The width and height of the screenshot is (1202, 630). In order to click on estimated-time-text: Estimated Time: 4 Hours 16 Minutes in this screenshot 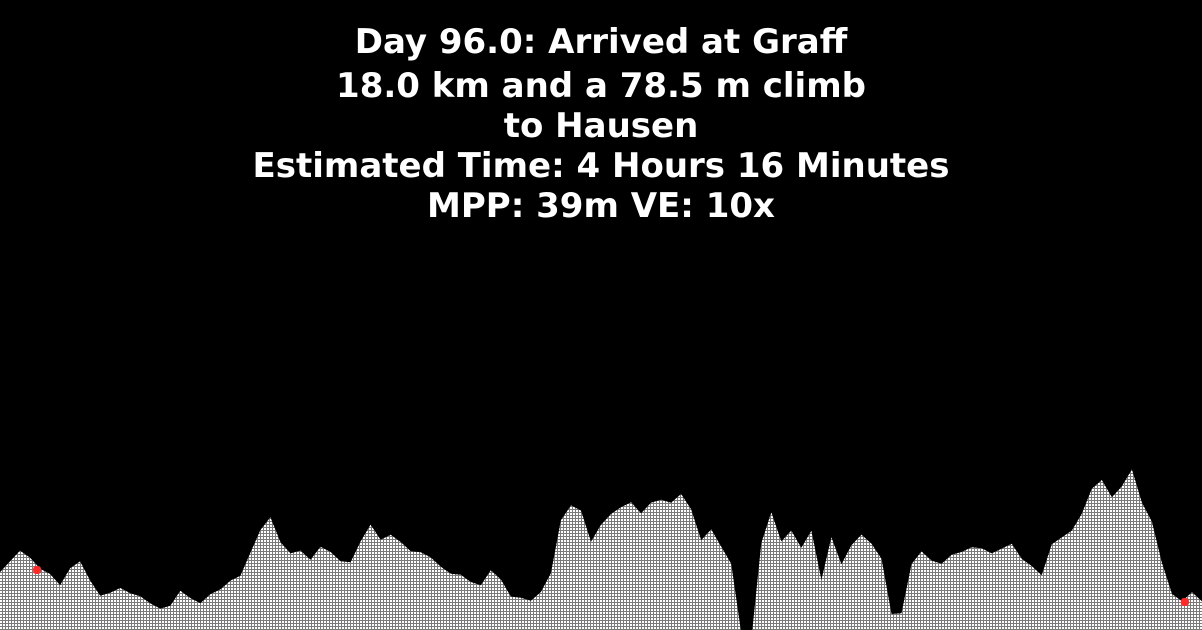, I will do `click(601, 166)`.